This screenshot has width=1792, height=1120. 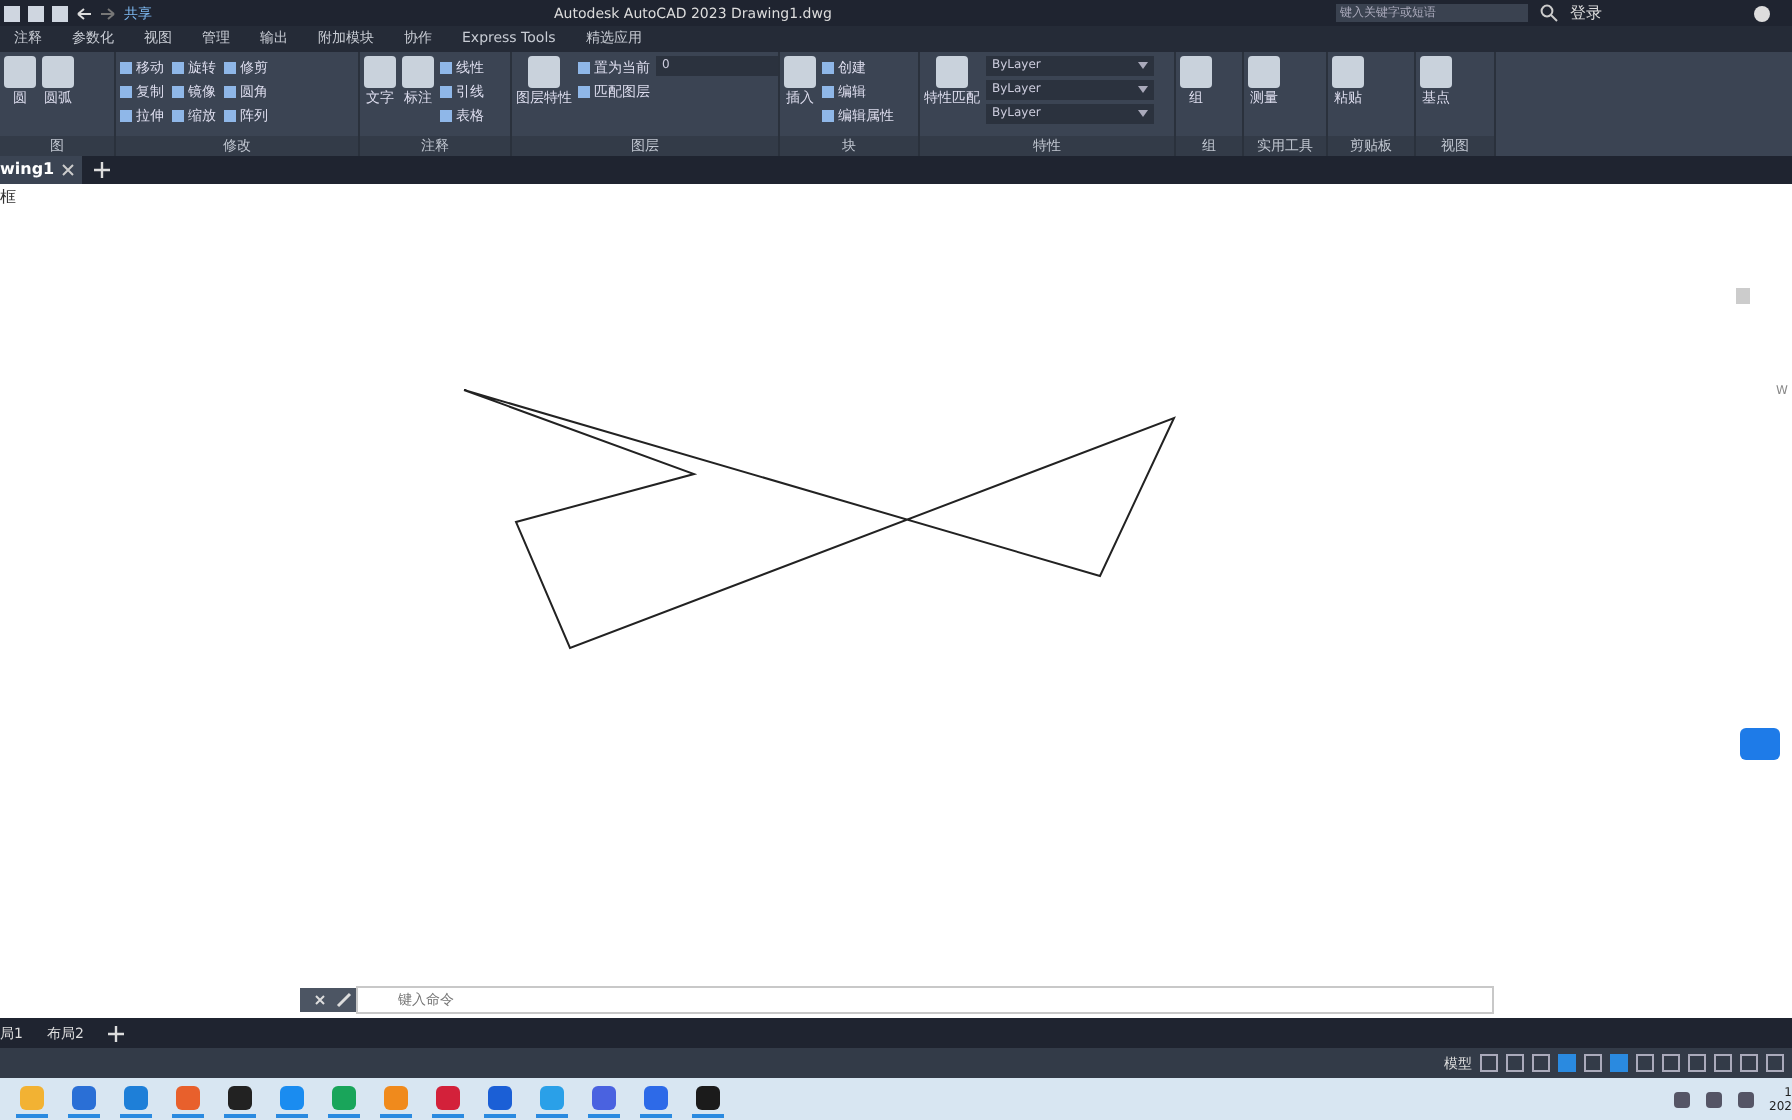 I want to click on search-icon, so click(x=1549, y=13).